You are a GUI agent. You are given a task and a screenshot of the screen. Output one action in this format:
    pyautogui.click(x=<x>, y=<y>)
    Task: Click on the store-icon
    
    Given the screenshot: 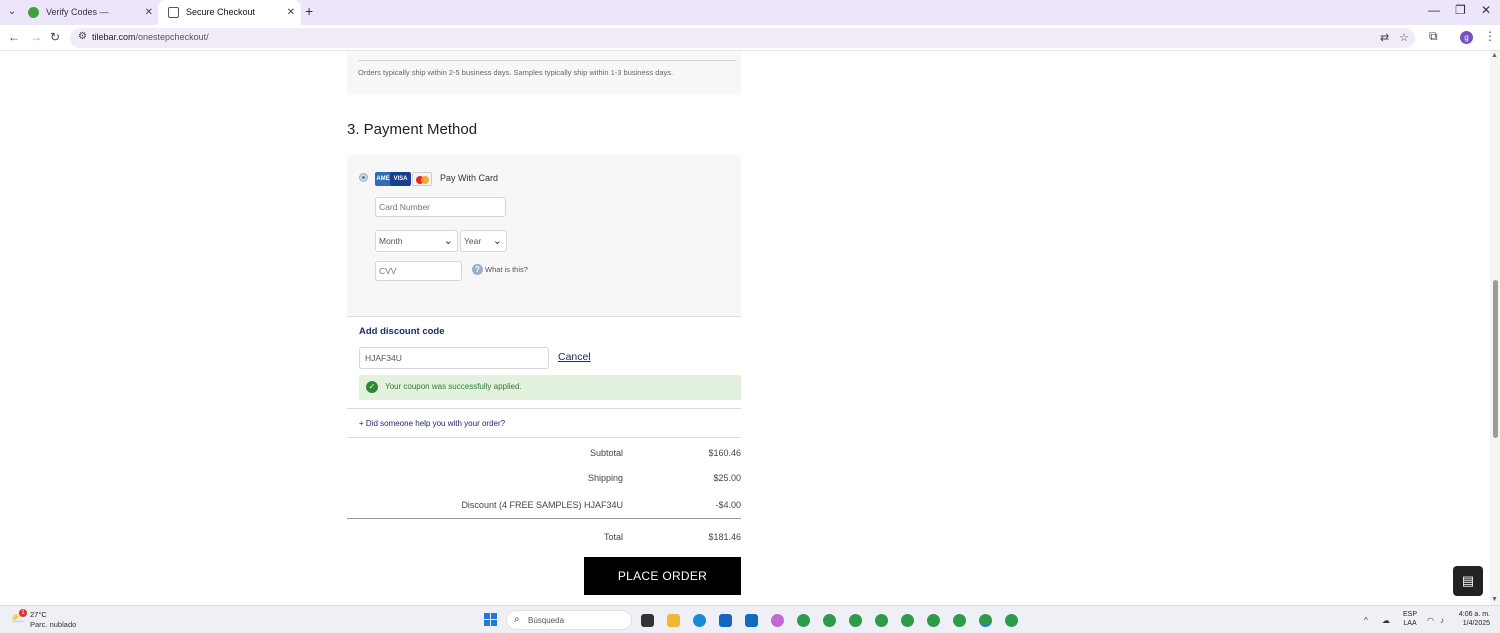 What is the action you would take?
    pyautogui.click(x=725, y=620)
    